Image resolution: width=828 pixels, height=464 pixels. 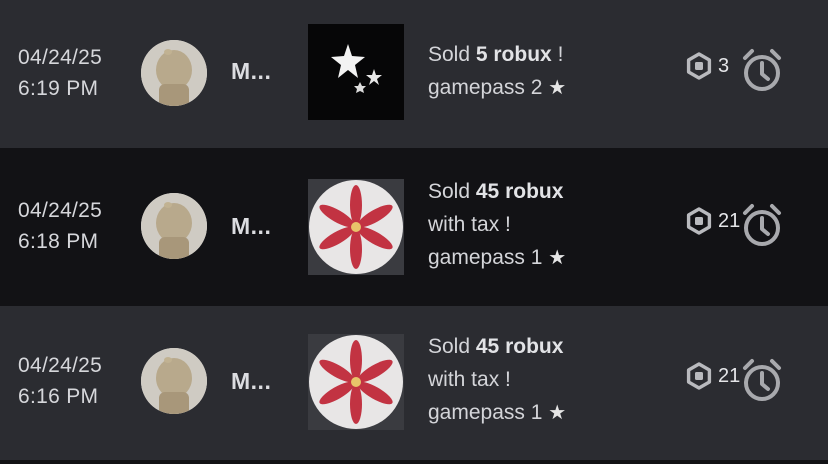 I want to click on stars-icon, so click(x=356, y=72).